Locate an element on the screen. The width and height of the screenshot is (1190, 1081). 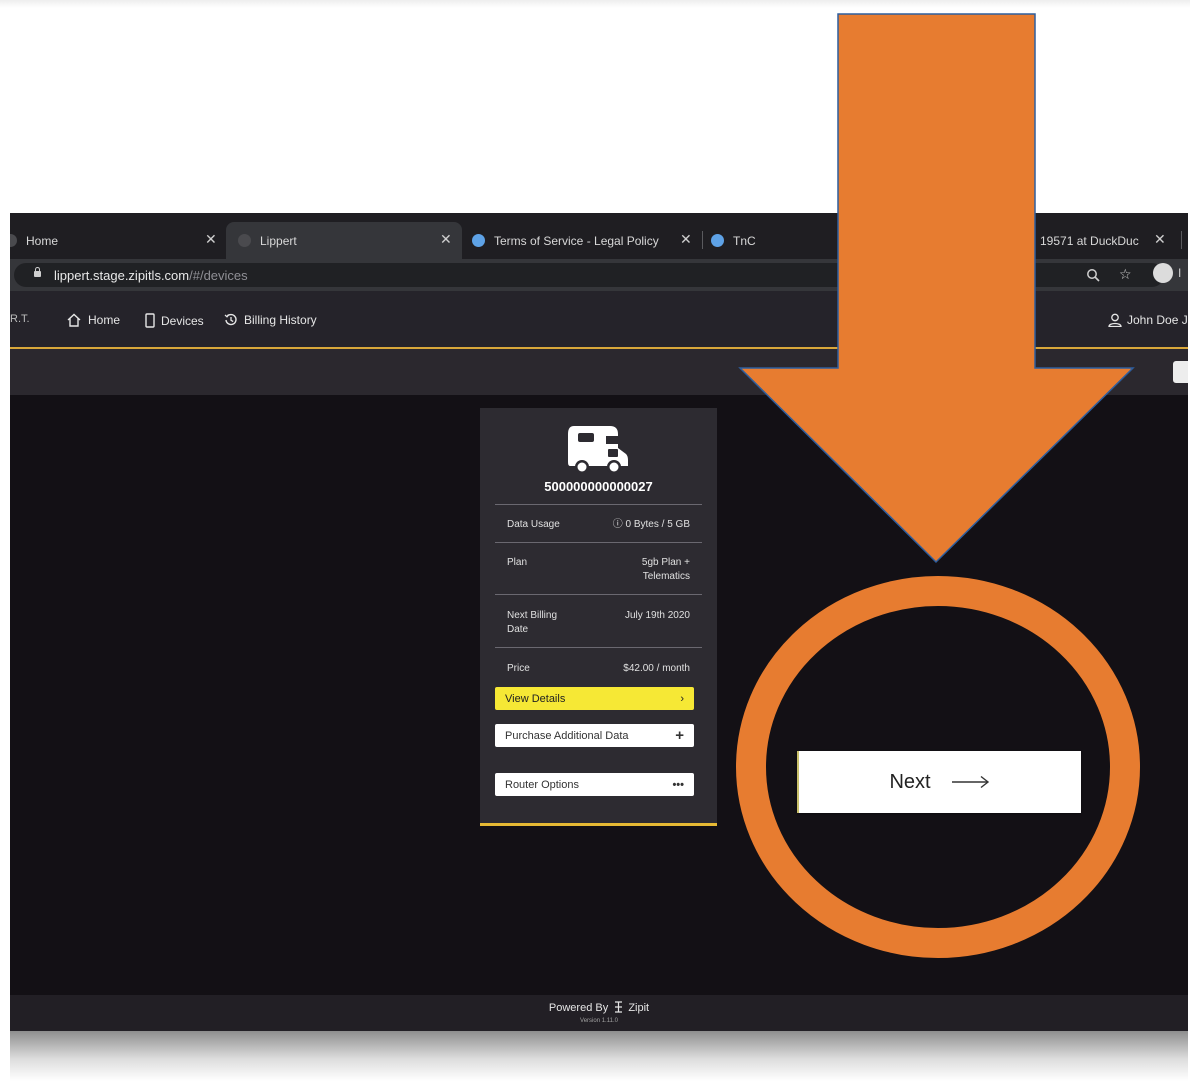
next-button-label: Next is located at coordinates (910, 781).